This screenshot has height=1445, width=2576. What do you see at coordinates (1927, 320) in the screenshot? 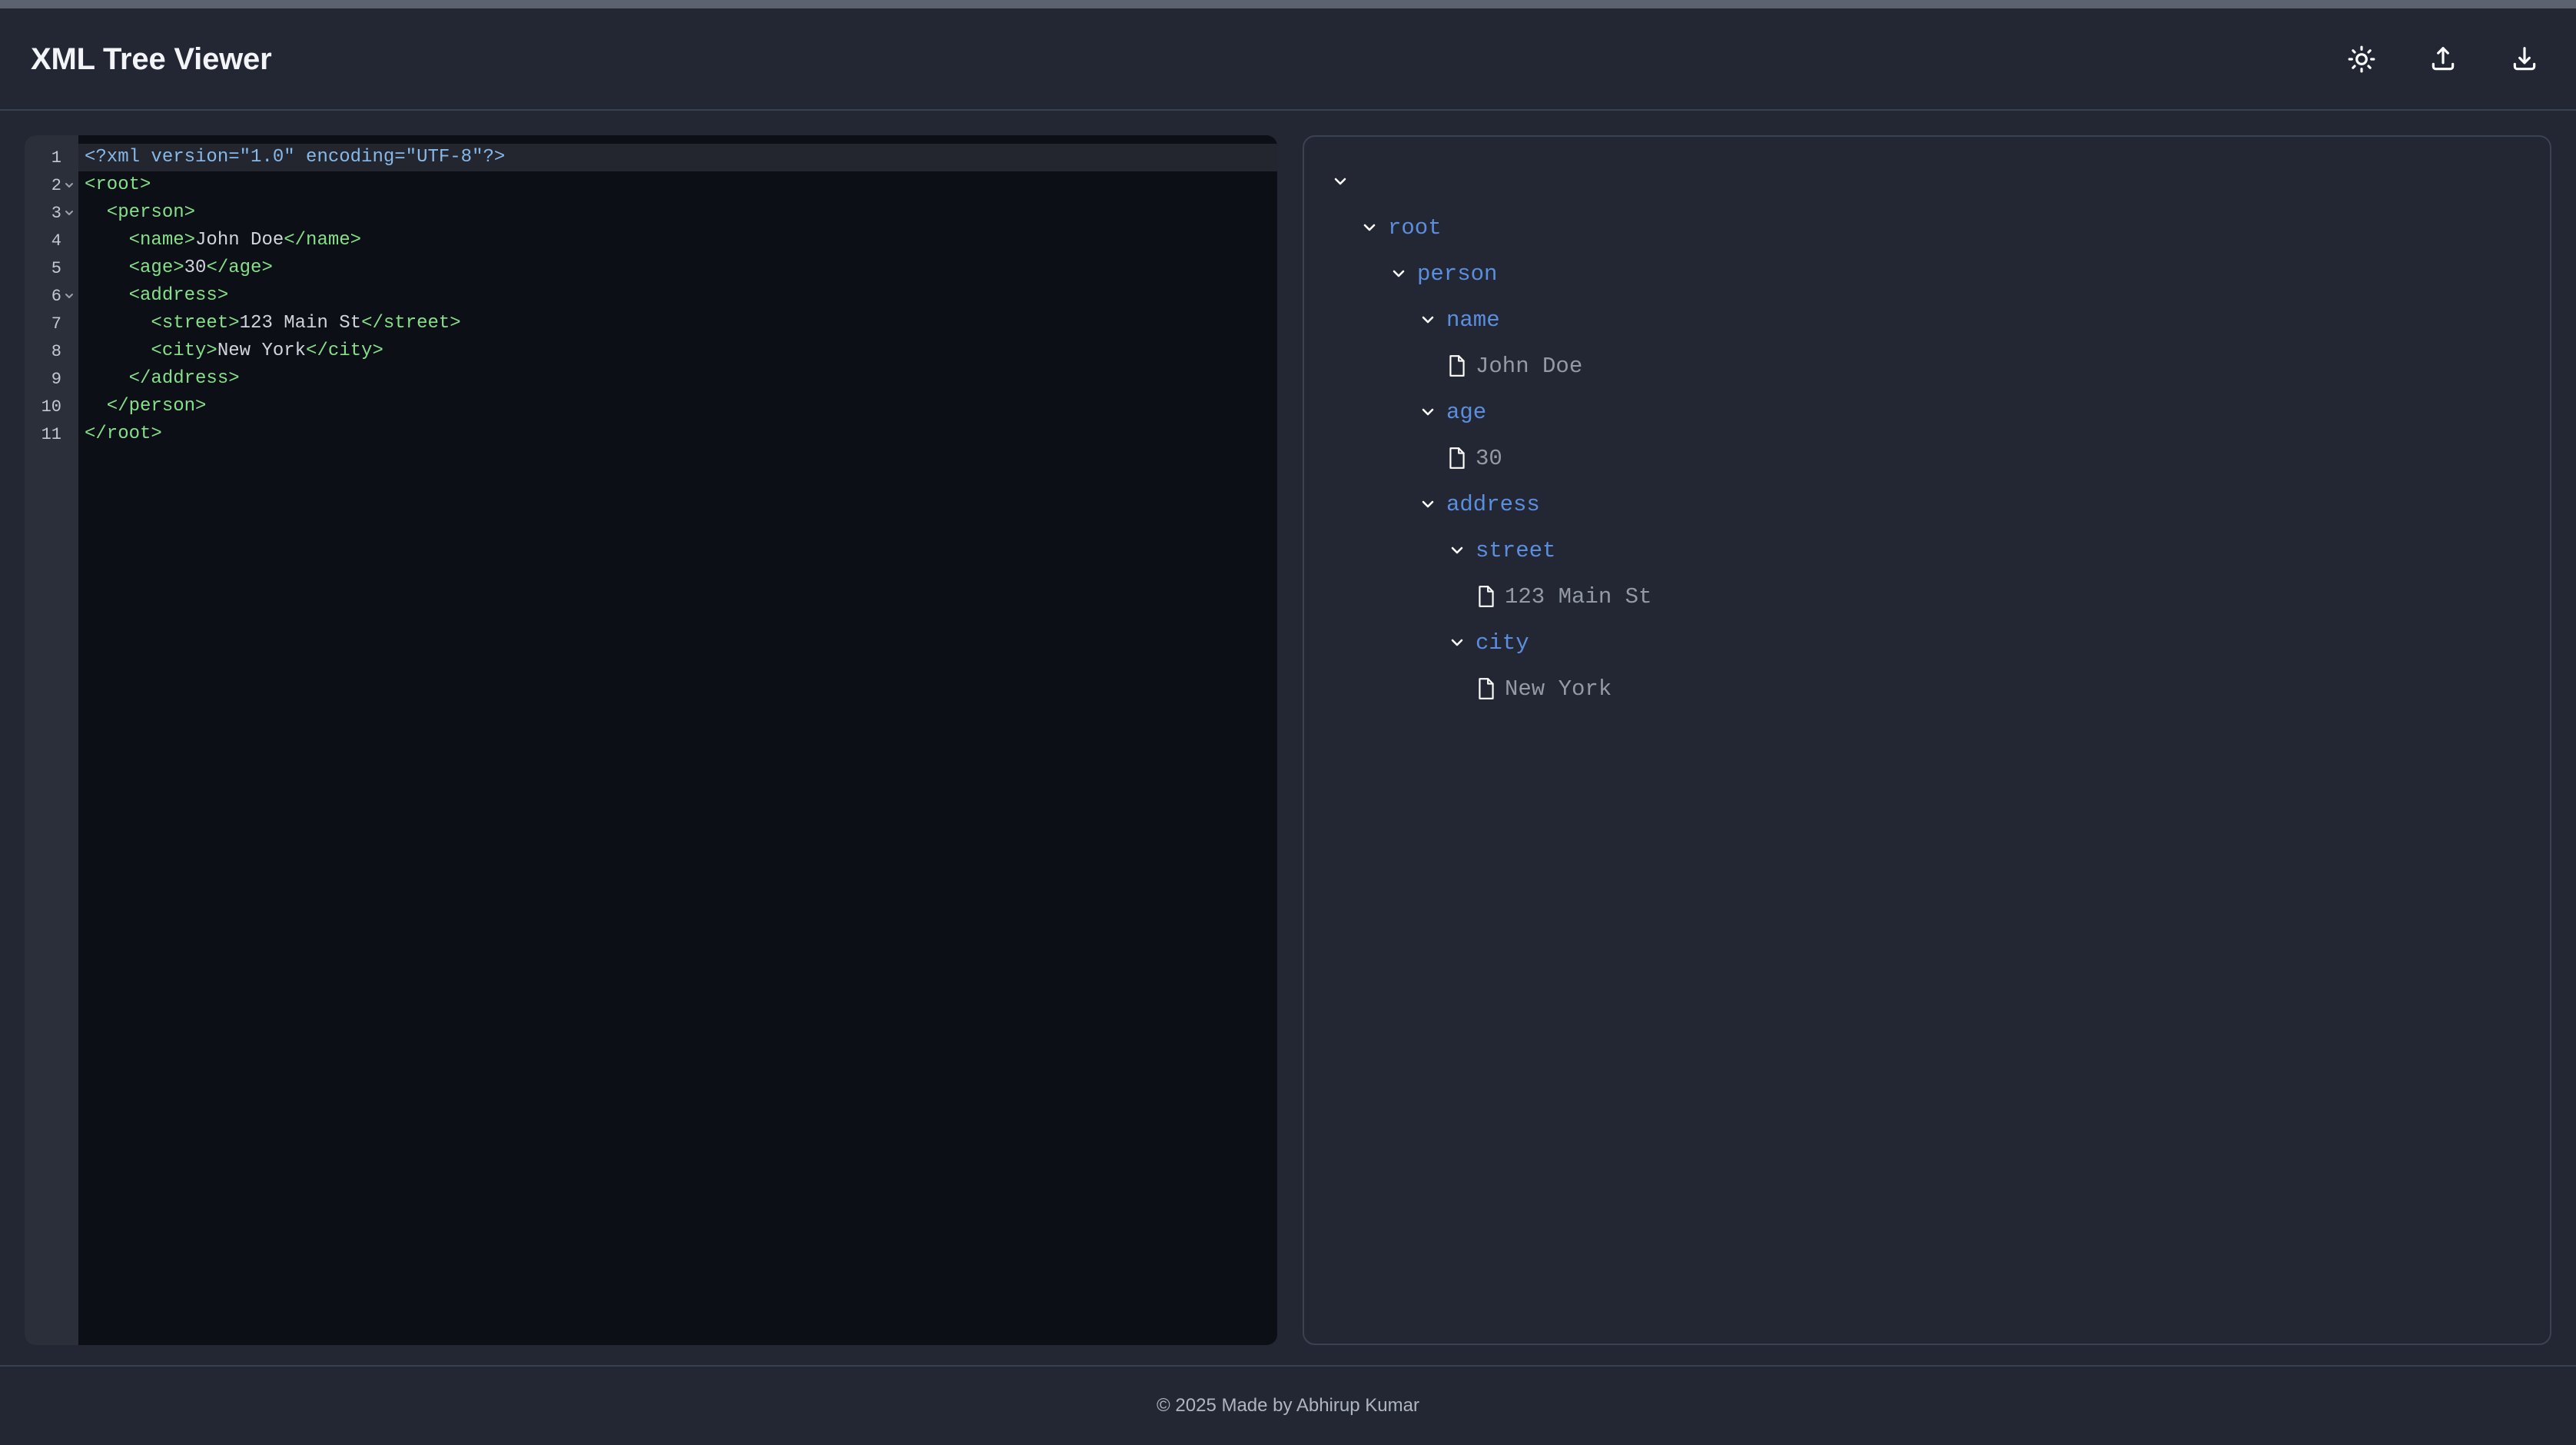
I see `tree-element-node: name` at bounding box center [1927, 320].